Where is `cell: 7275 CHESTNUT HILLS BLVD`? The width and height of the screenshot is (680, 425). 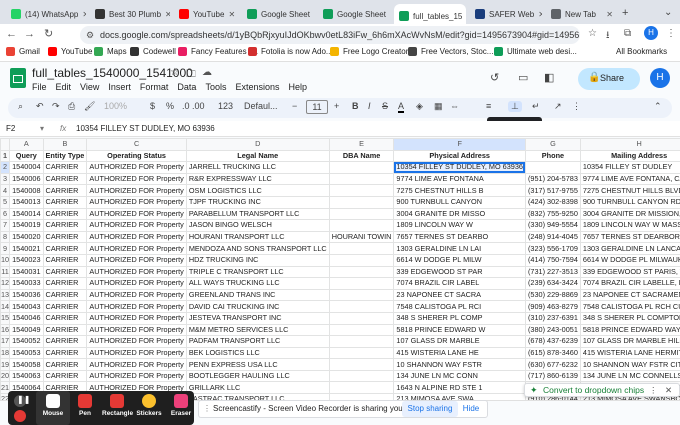
cell: 7275 CHESTNUT HILLS BLVD is located at coordinates (629, 190).